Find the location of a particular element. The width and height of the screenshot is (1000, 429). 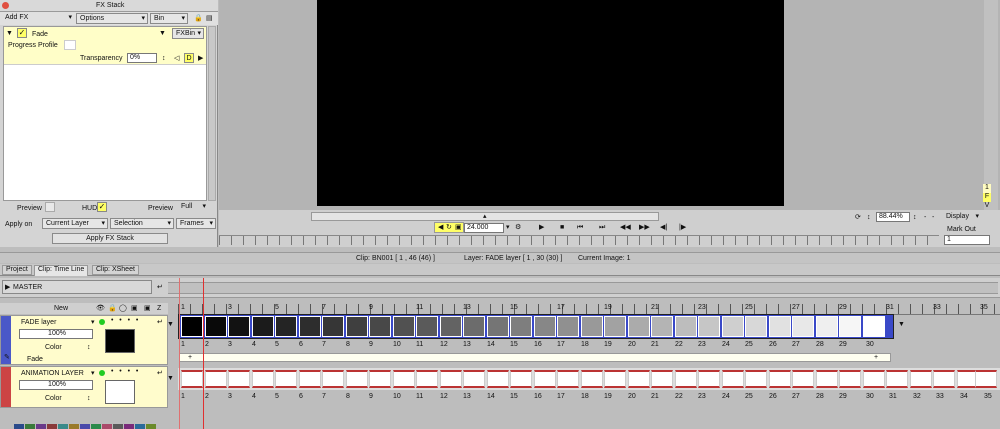

prev-key-icon: ◀◀ is located at coordinates (625, 227).